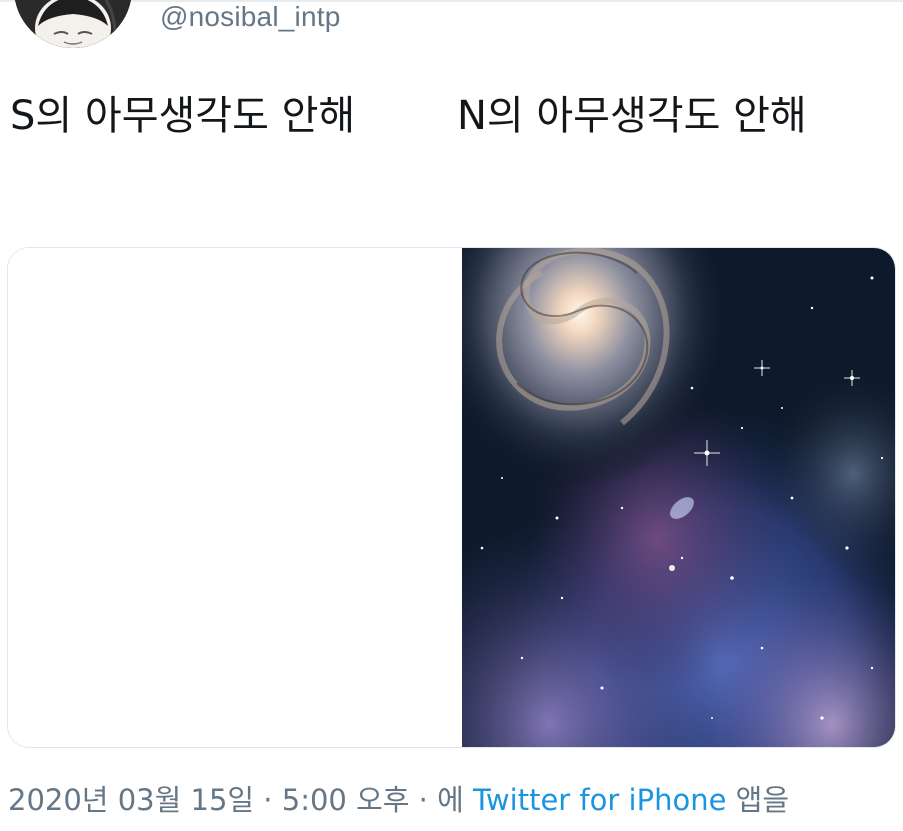  I want to click on tweet-text: S의 아무생각도 안해 N의 아무생각도 안해, so click(408, 116).